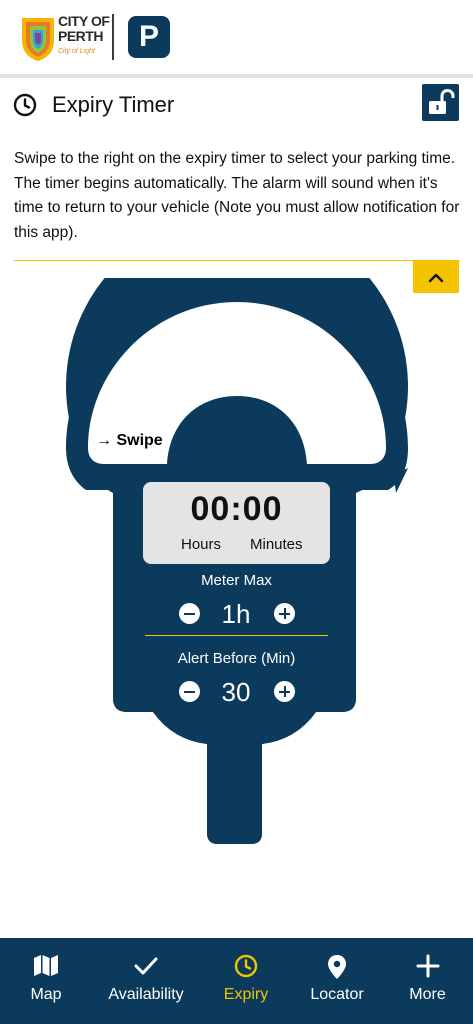 The height and width of the screenshot is (1024, 473). I want to click on chevron-up-icon, so click(436, 278).